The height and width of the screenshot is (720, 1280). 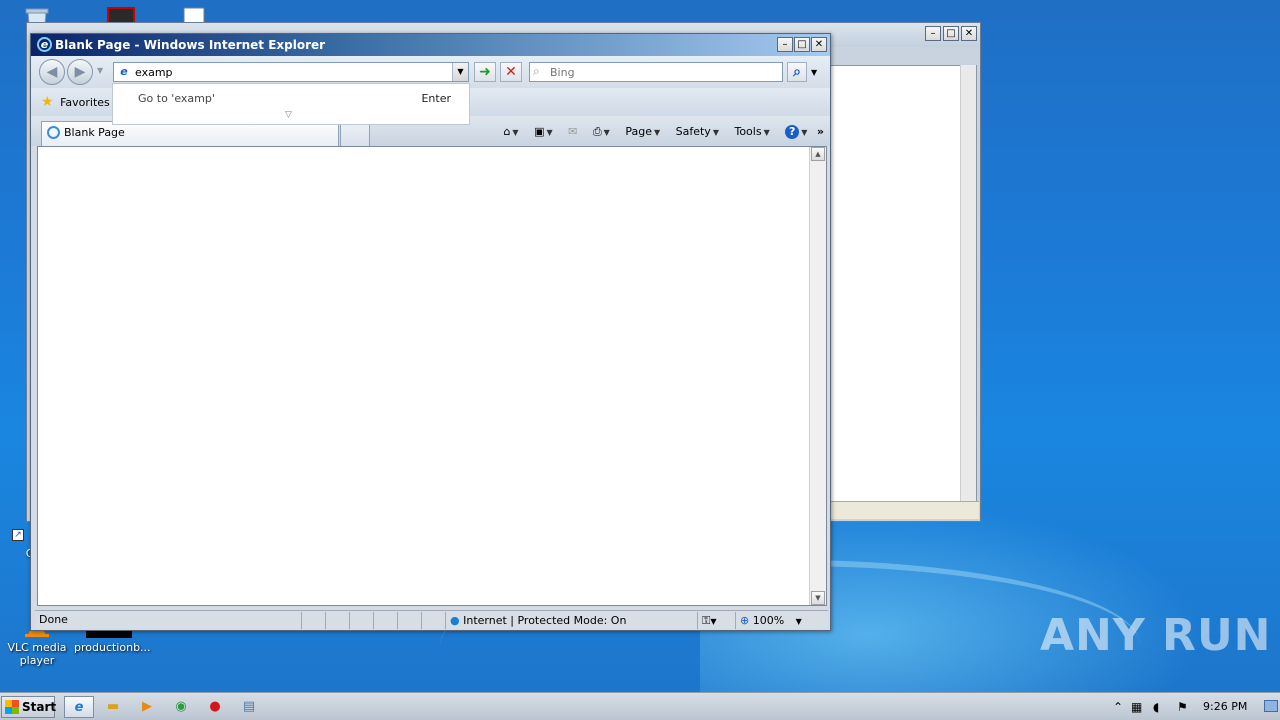 I want to click on home-icon: ⌂, so click(x=507, y=131).